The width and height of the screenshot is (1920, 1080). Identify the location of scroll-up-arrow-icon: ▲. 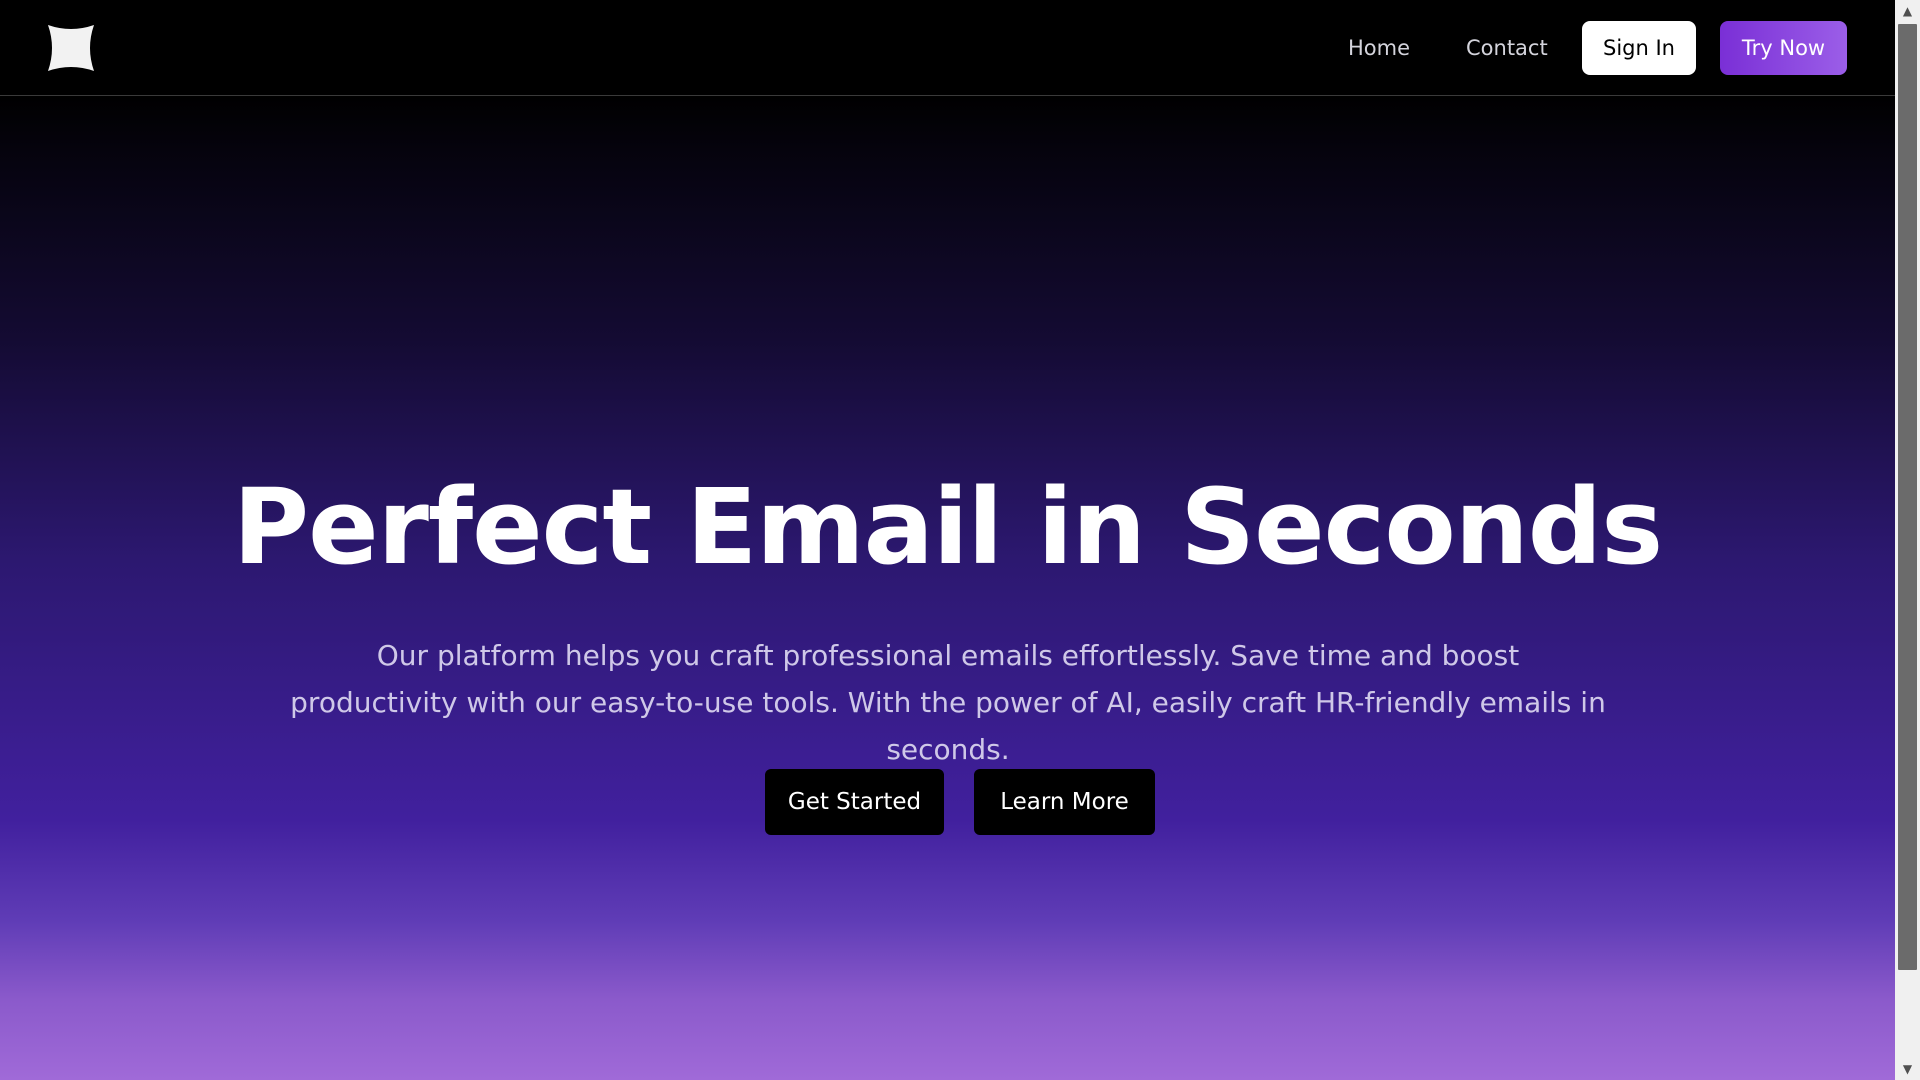
(1907, 11).